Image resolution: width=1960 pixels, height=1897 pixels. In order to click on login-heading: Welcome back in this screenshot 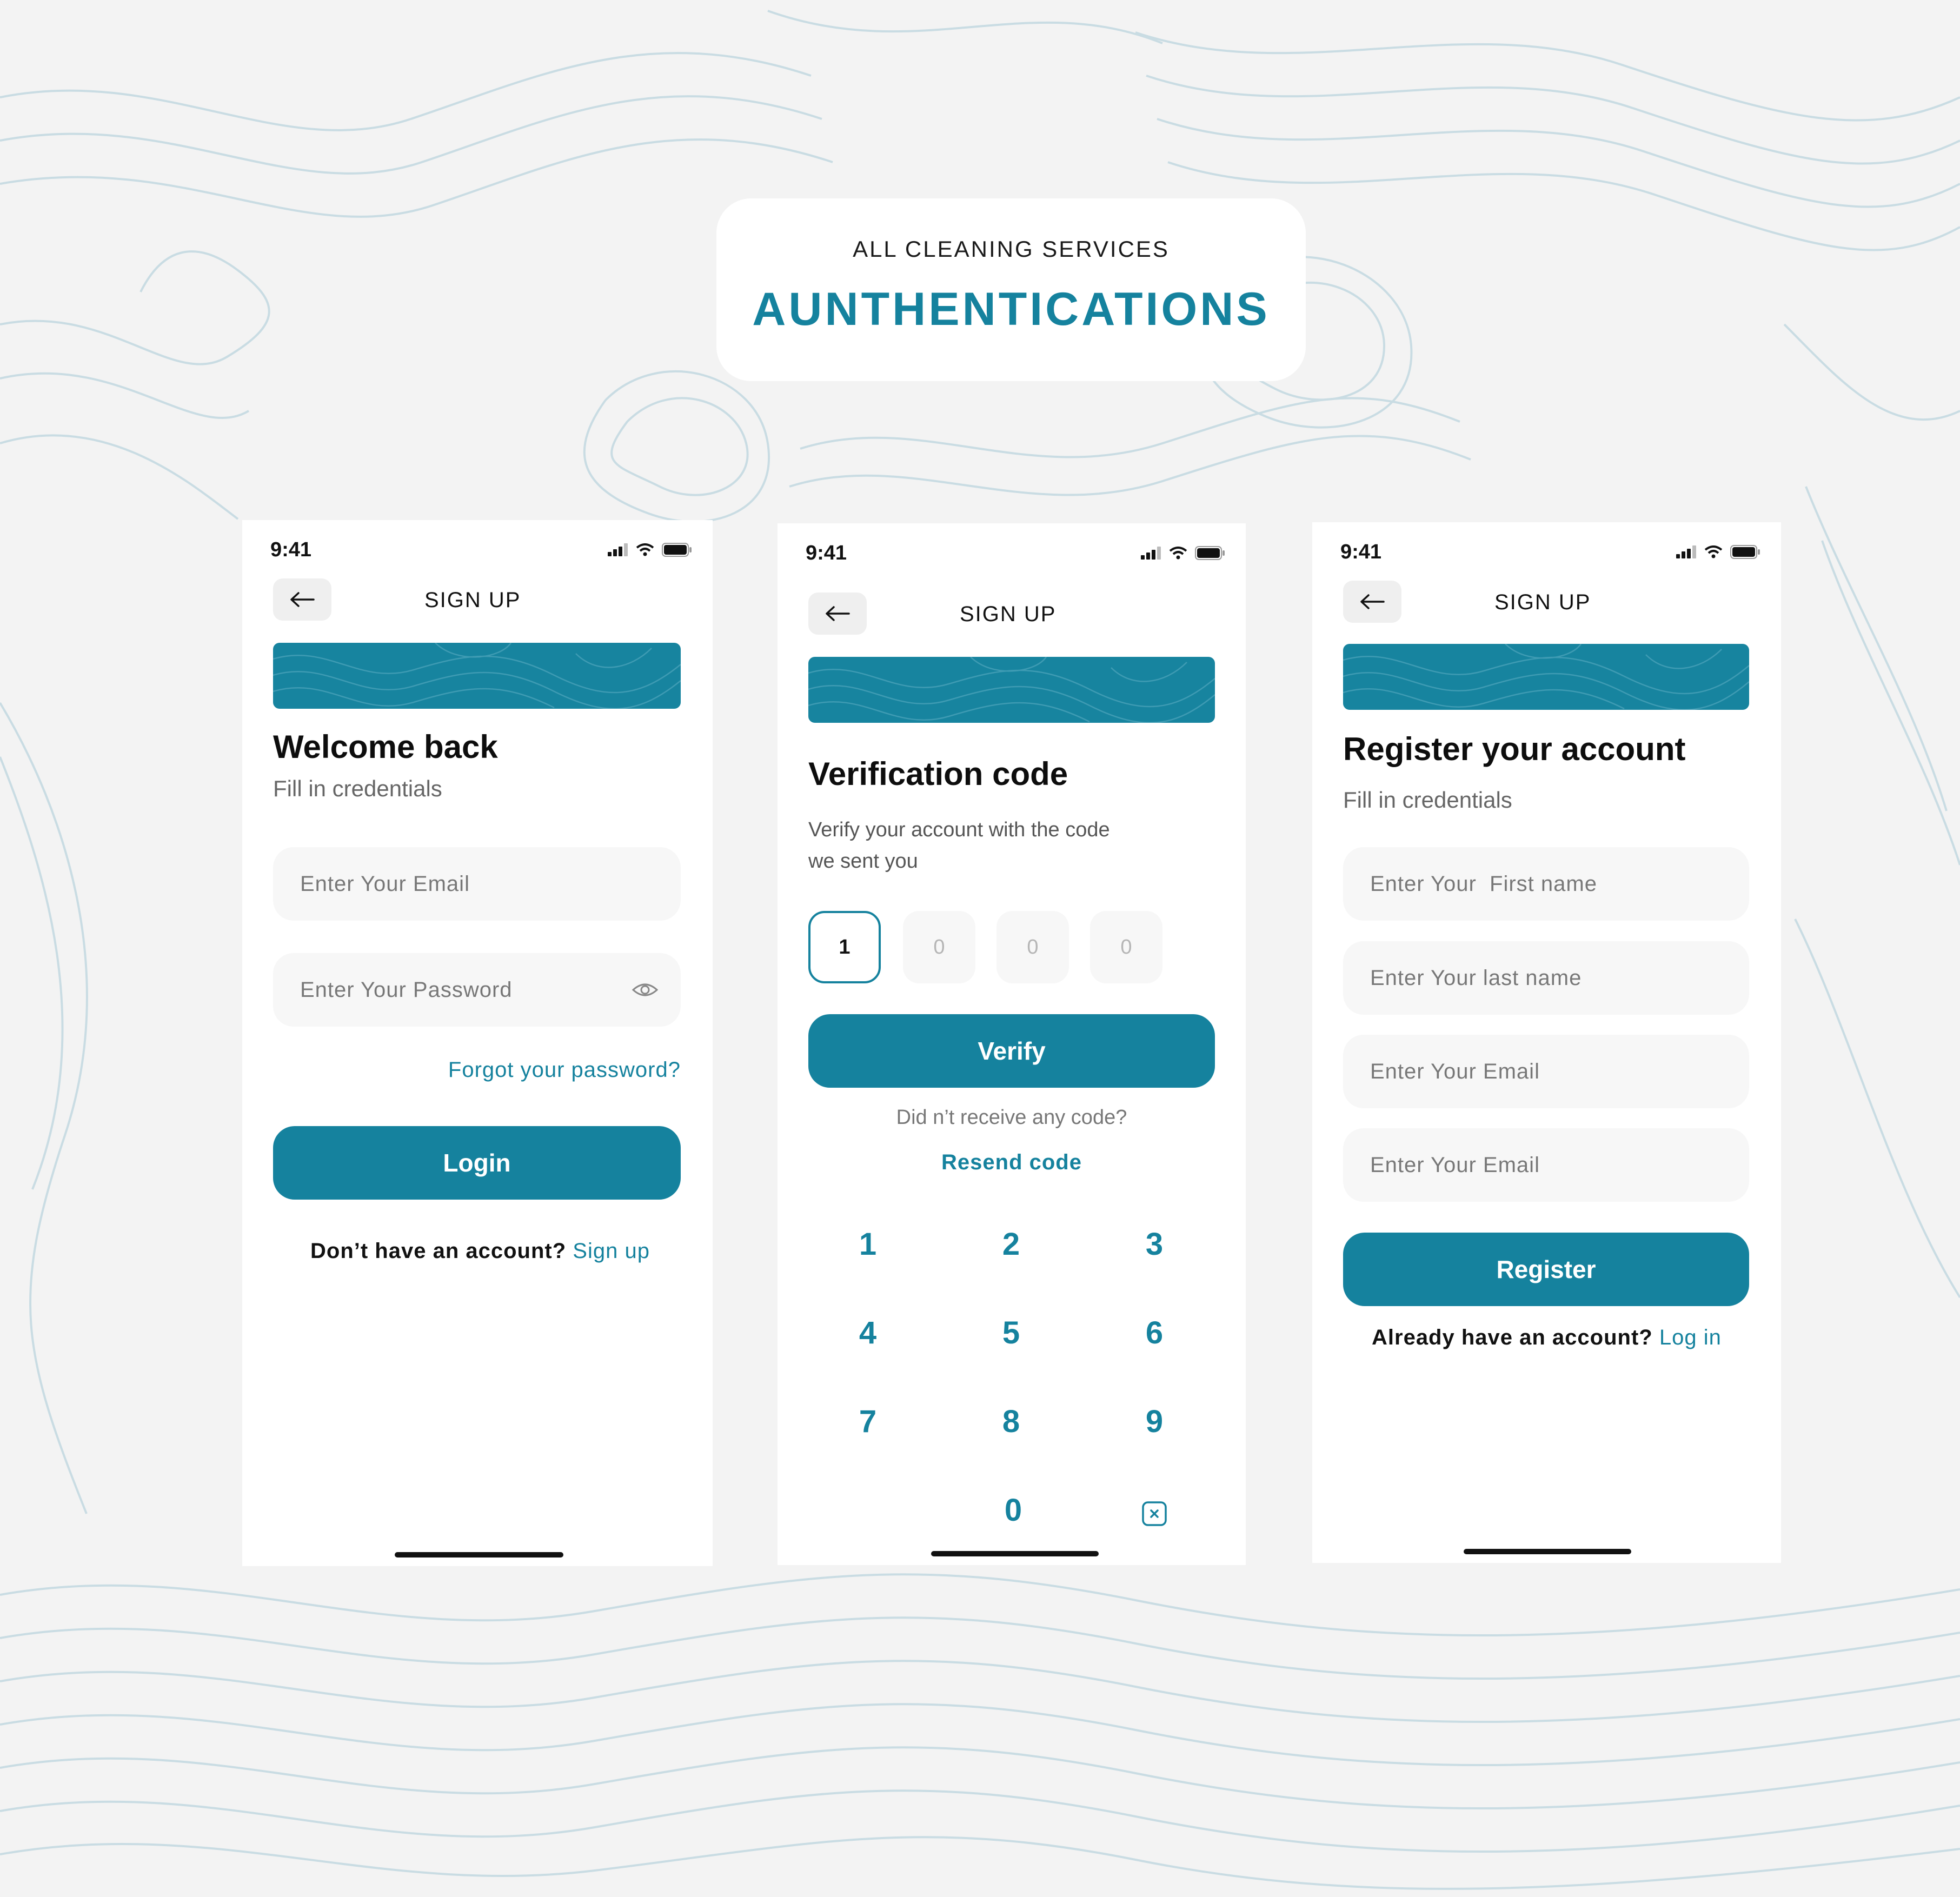, I will do `click(385, 747)`.